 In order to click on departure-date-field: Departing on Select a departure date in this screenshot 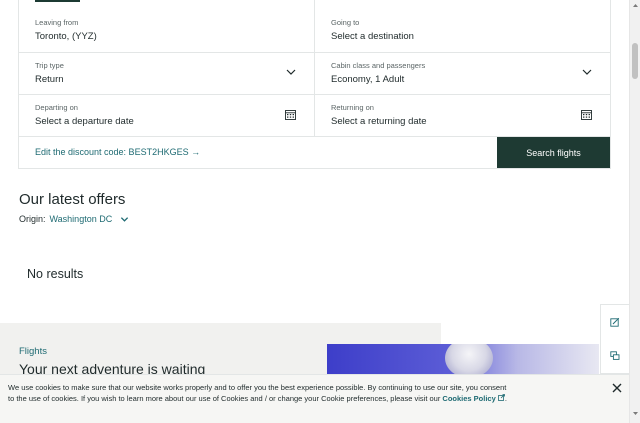, I will do `click(166, 115)`.